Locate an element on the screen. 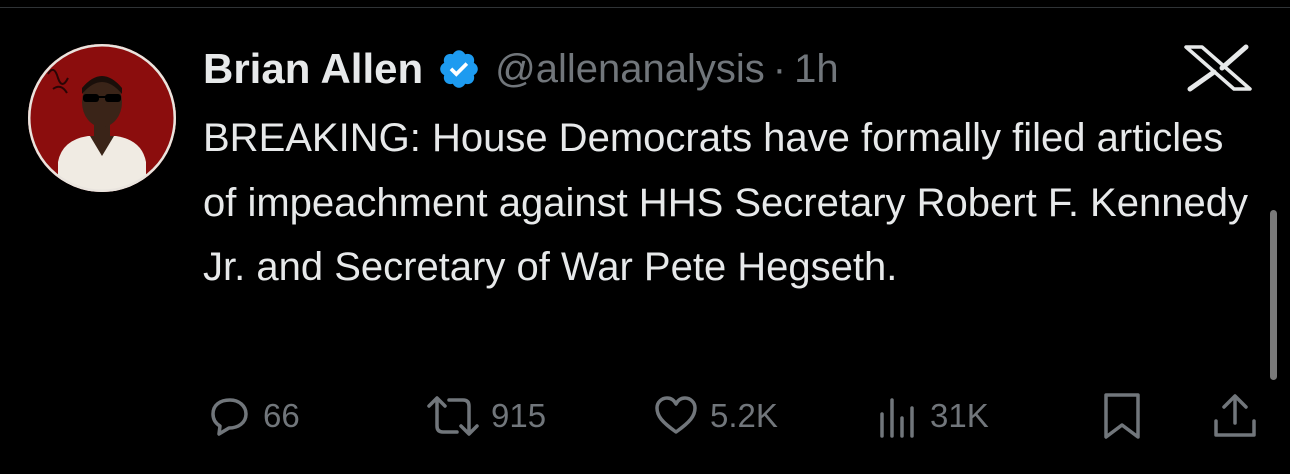 This screenshot has height=474, width=1290. share-button is located at coordinates (1235, 416).